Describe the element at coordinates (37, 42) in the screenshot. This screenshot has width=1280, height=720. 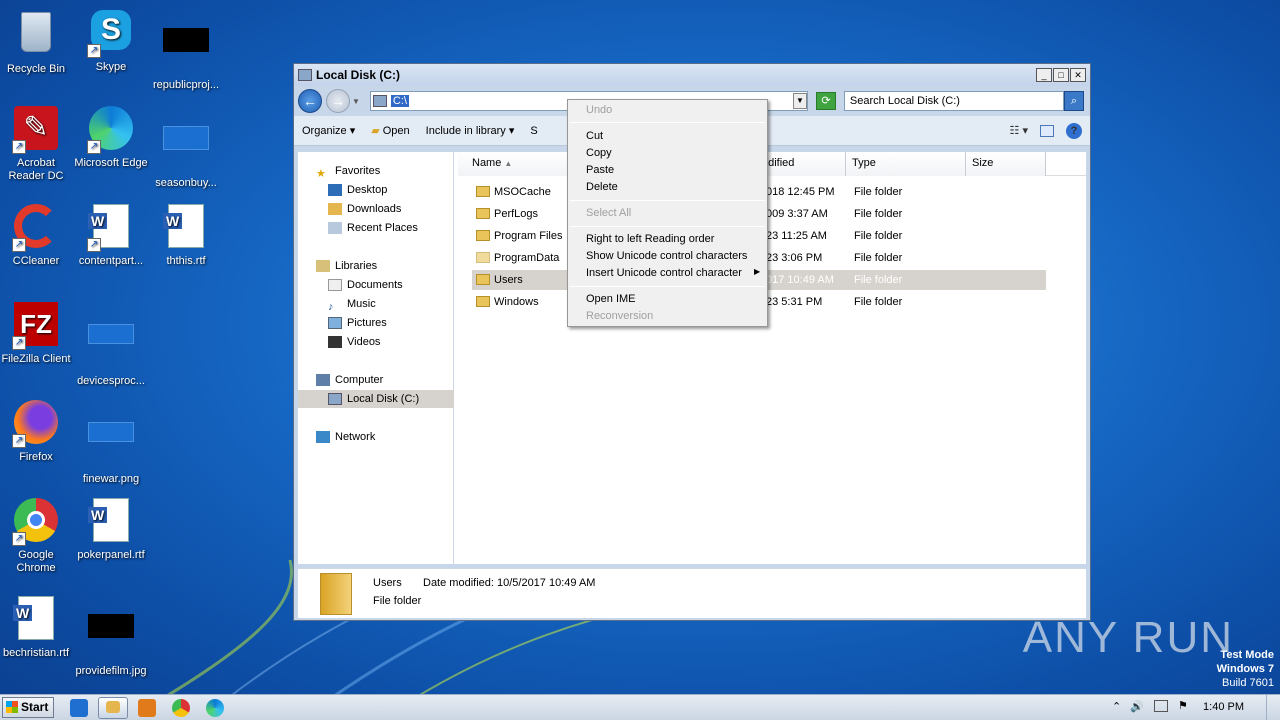
I see `desktop-icon-recycle-bin: Recycle Bin` at that location.